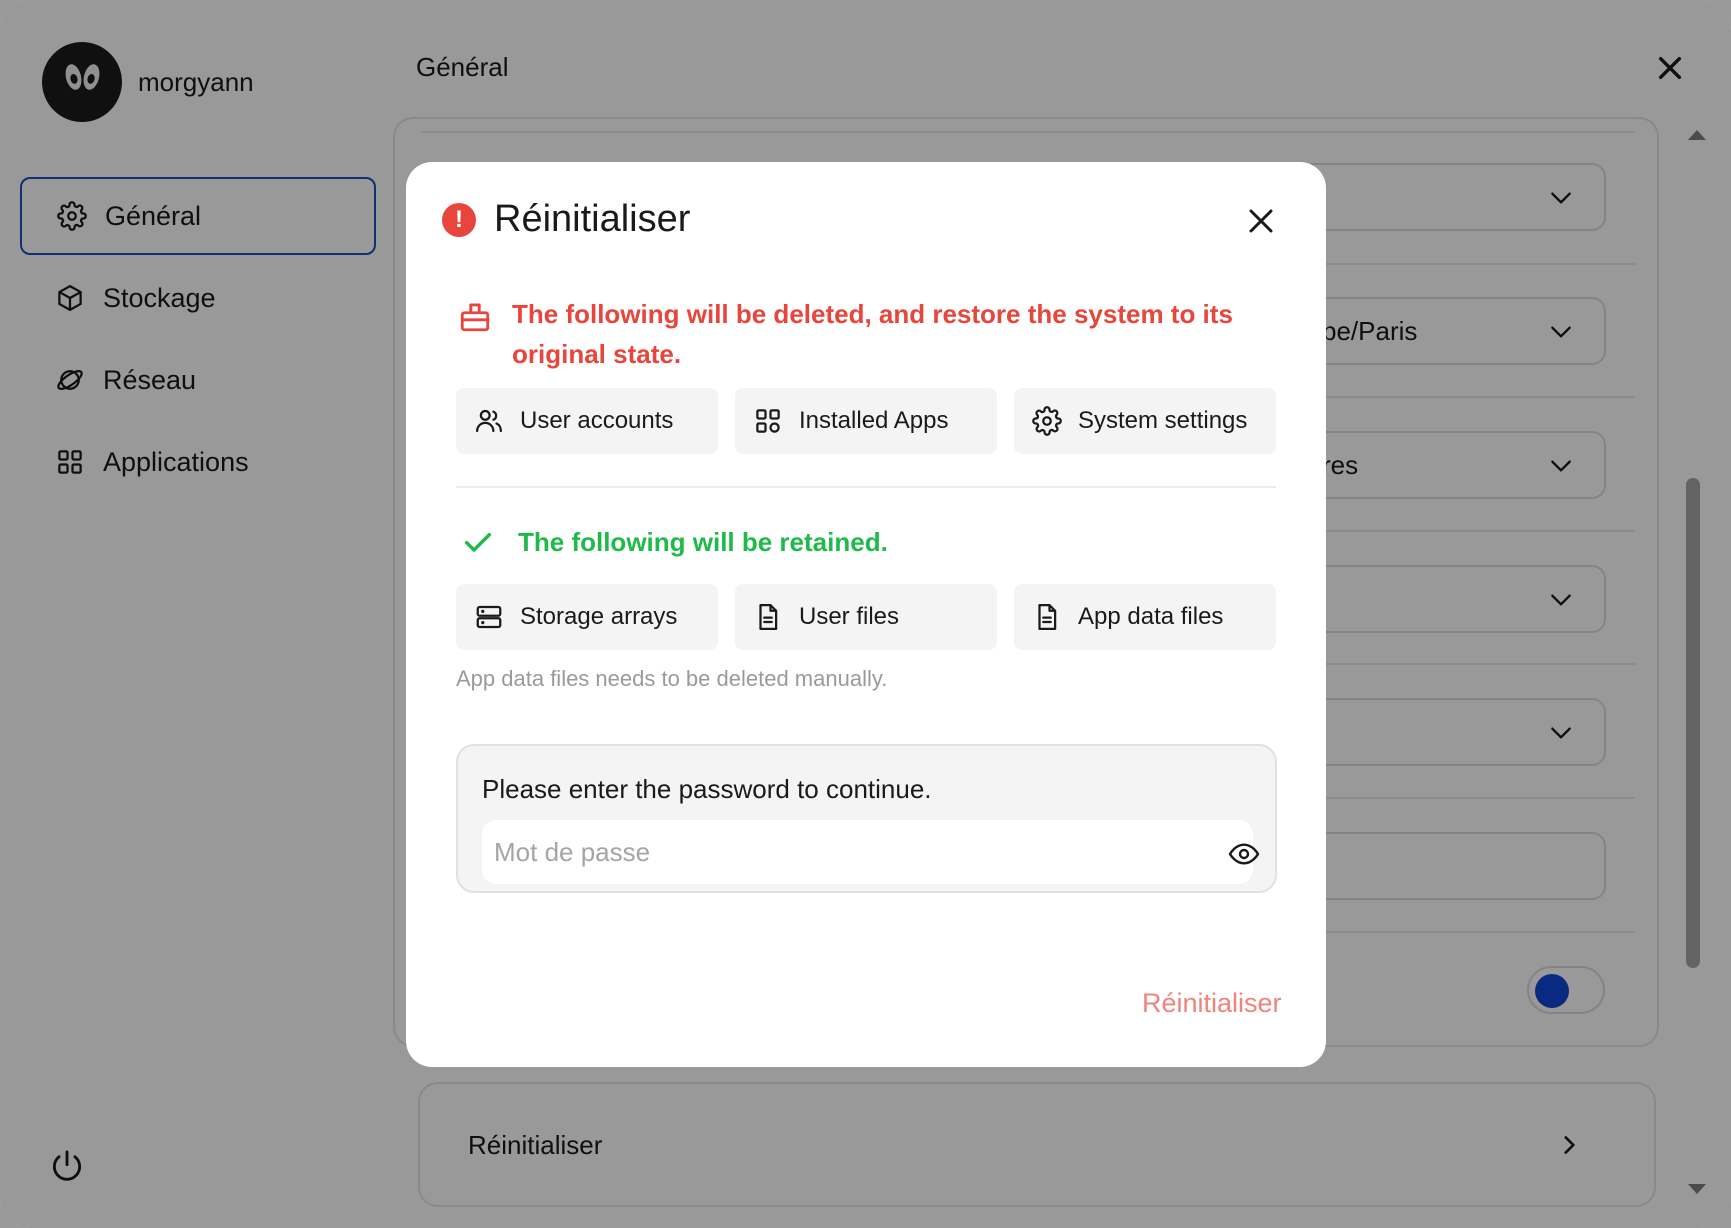 The width and height of the screenshot is (1731, 1228). What do you see at coordinates (1261, 221) in the screenshot?
I see `close-icon` at bounding box center [1261, 221].